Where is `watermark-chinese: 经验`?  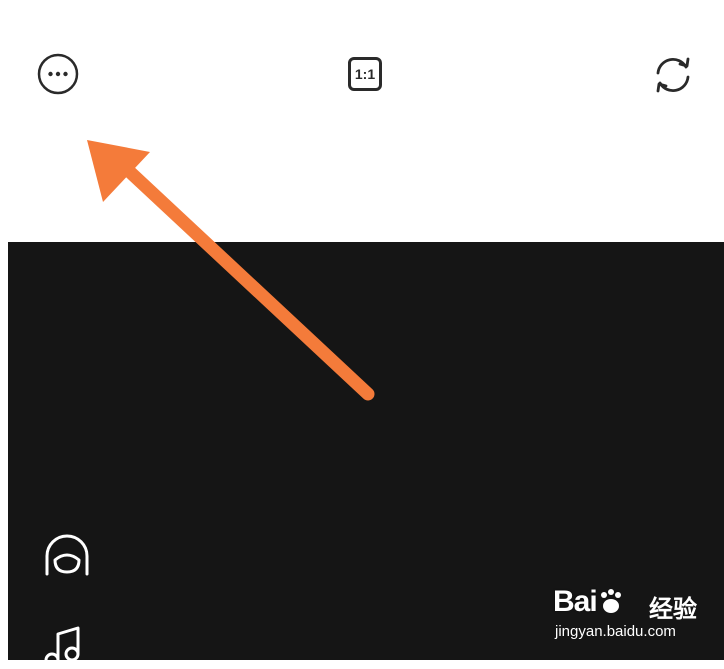 watermark-chinese: 经验 is located at coordinates (673, 609).